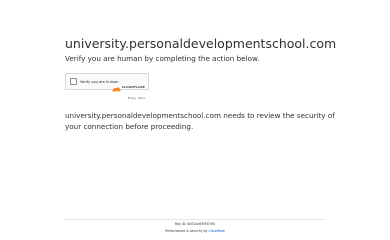 The height and width of the screenshot is (240, 390). I want to click on performance-security: Performance & security by Cloudflare, so click(195, 231).